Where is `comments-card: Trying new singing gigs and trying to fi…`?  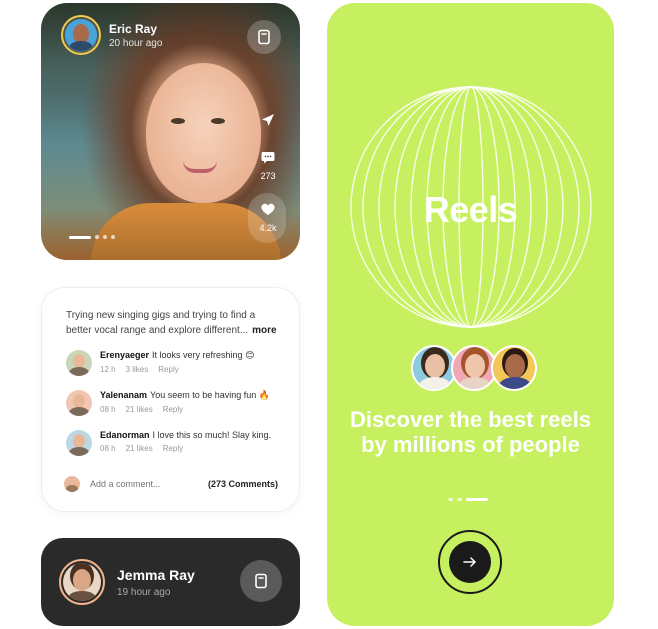 comments-card: Trying new singing gigs and trying to fi… is located at coordinates (170, 399).